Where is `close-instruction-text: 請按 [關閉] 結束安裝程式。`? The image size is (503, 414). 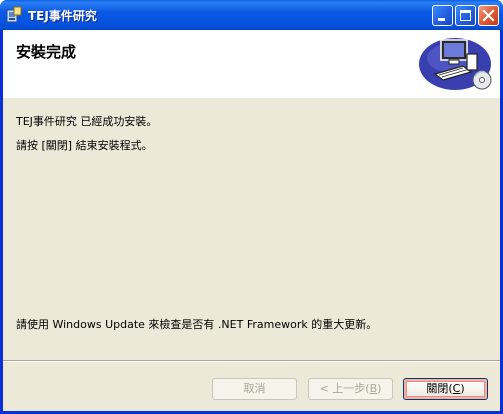
close-instruction-text: 請按 [關閉] 結束安裝程式。 is located at coordinates (84, 145).